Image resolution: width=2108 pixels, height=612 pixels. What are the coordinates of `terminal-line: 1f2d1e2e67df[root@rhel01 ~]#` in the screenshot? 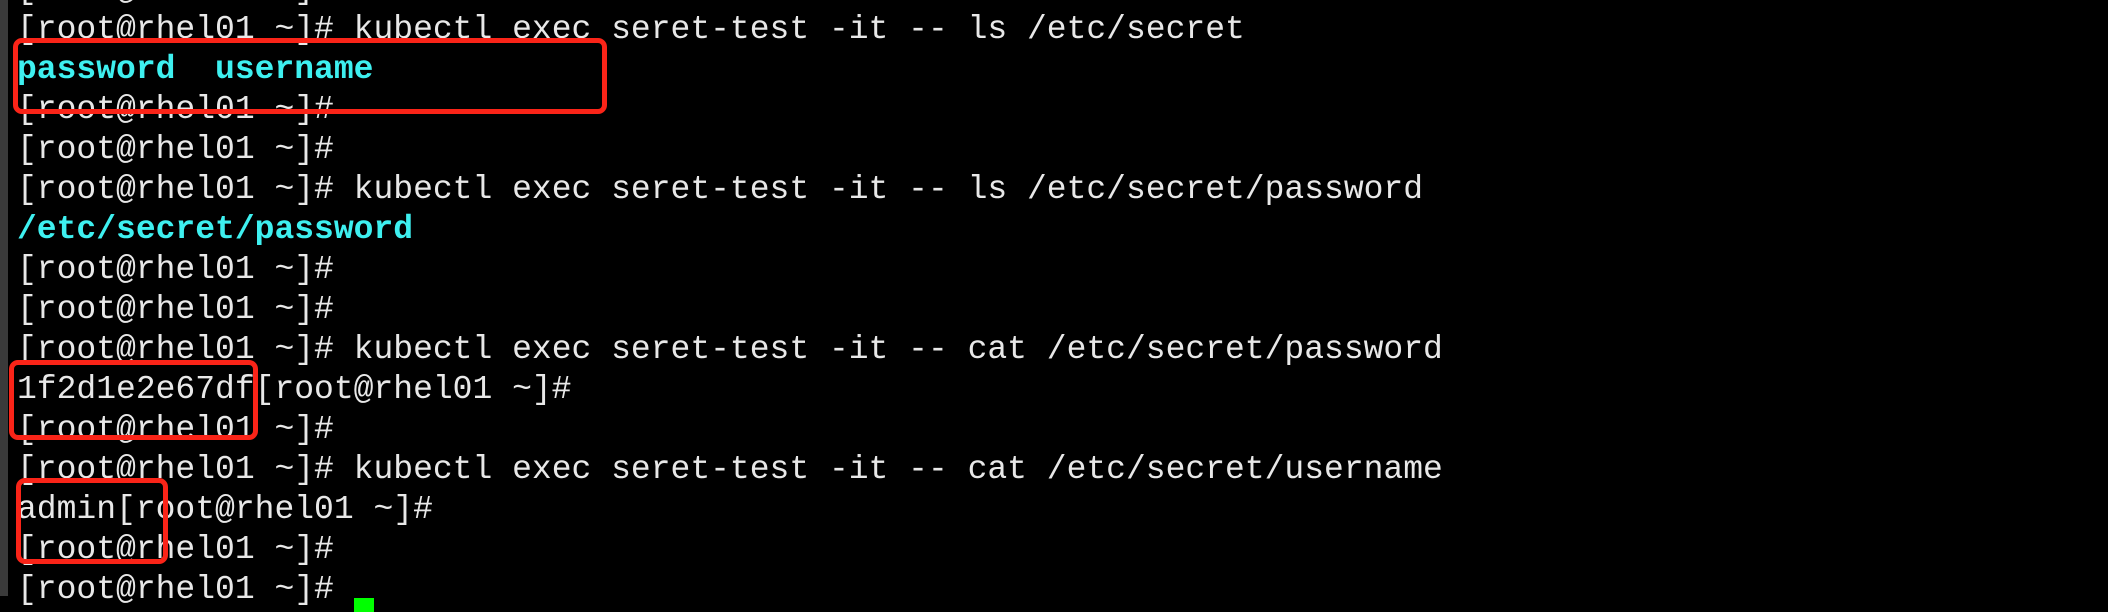 It's located at (1062, 390).